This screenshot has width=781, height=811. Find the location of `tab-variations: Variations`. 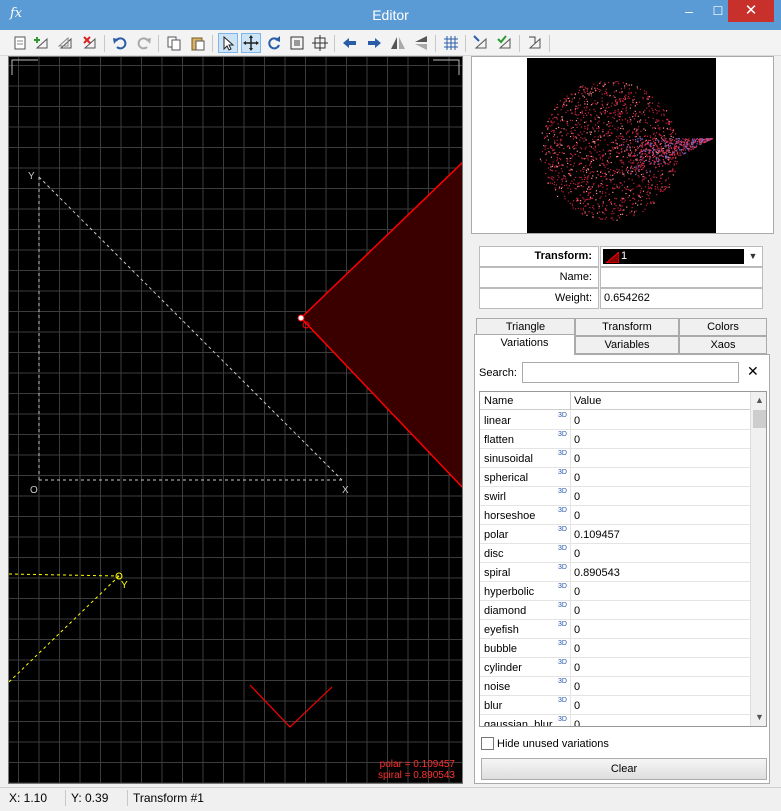

tab-variations: Variations is located at coordinates (524, 344).